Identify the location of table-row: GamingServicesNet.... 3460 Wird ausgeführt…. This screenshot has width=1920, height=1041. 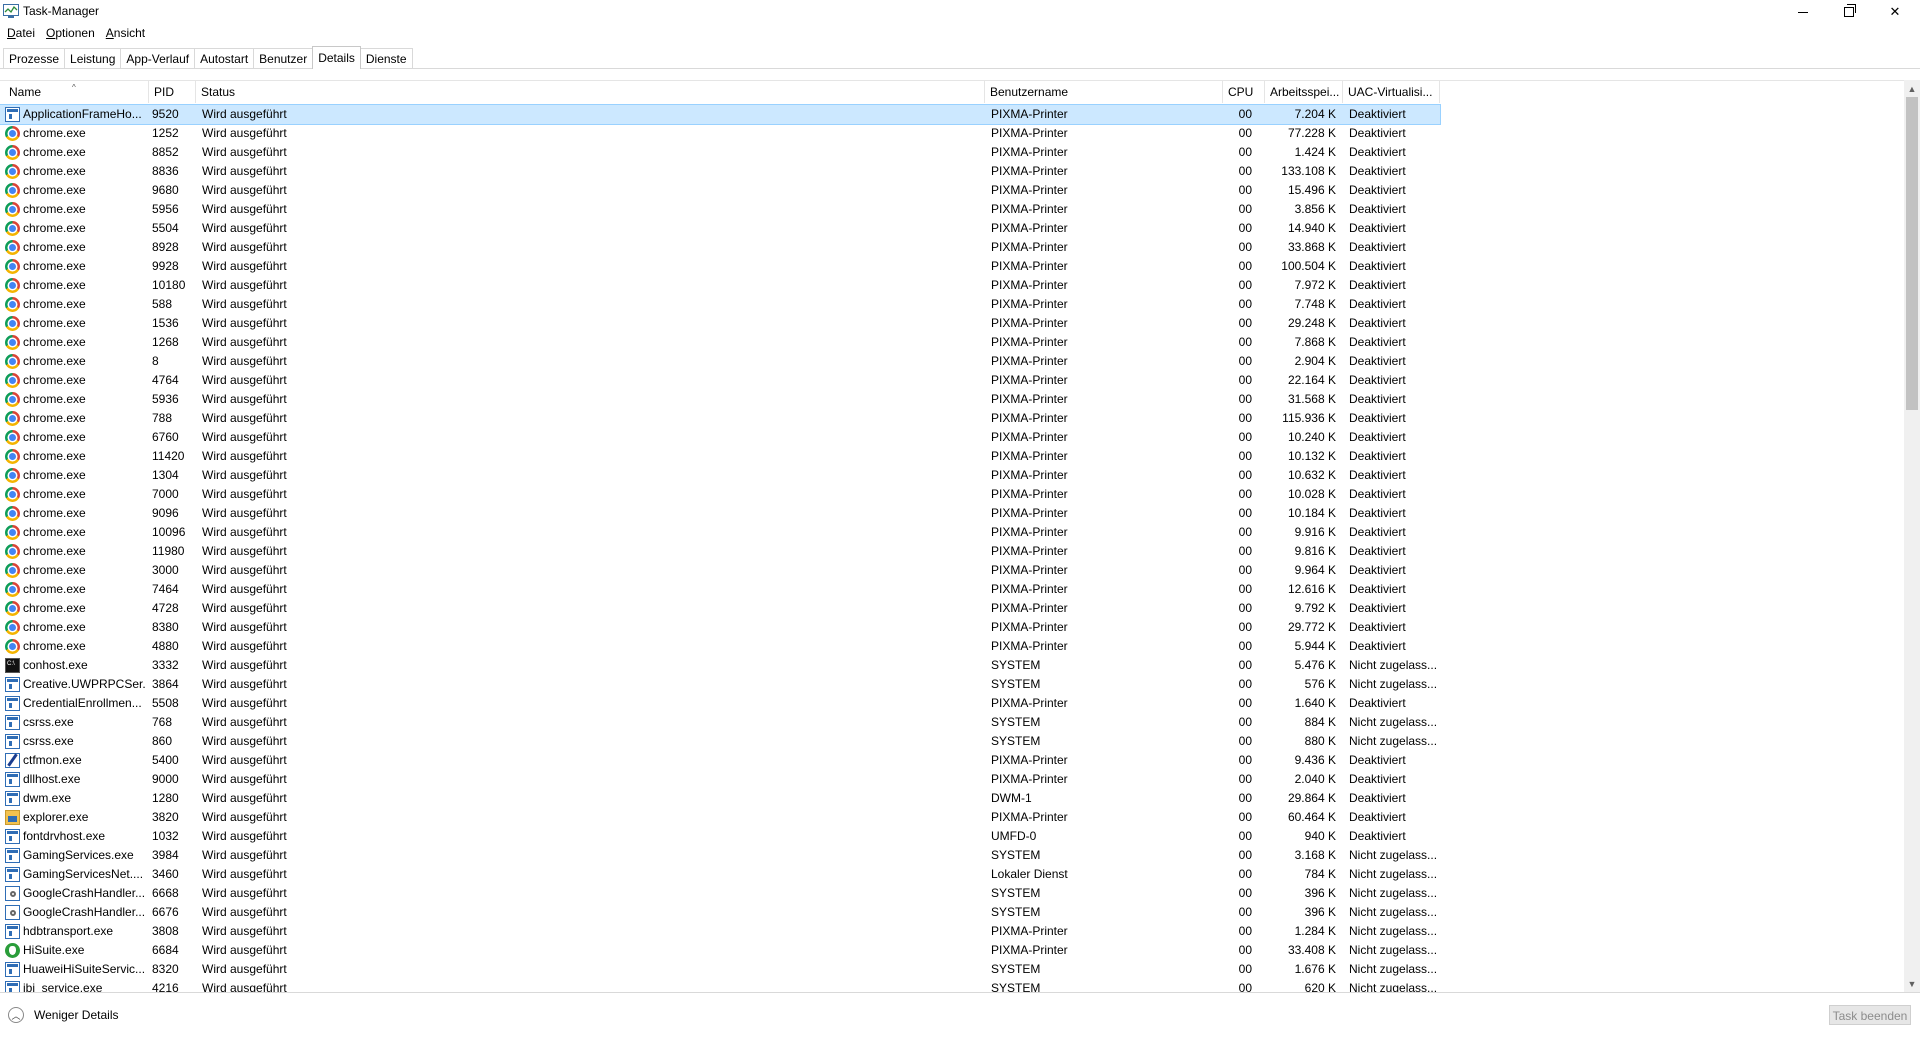
(720, 874).